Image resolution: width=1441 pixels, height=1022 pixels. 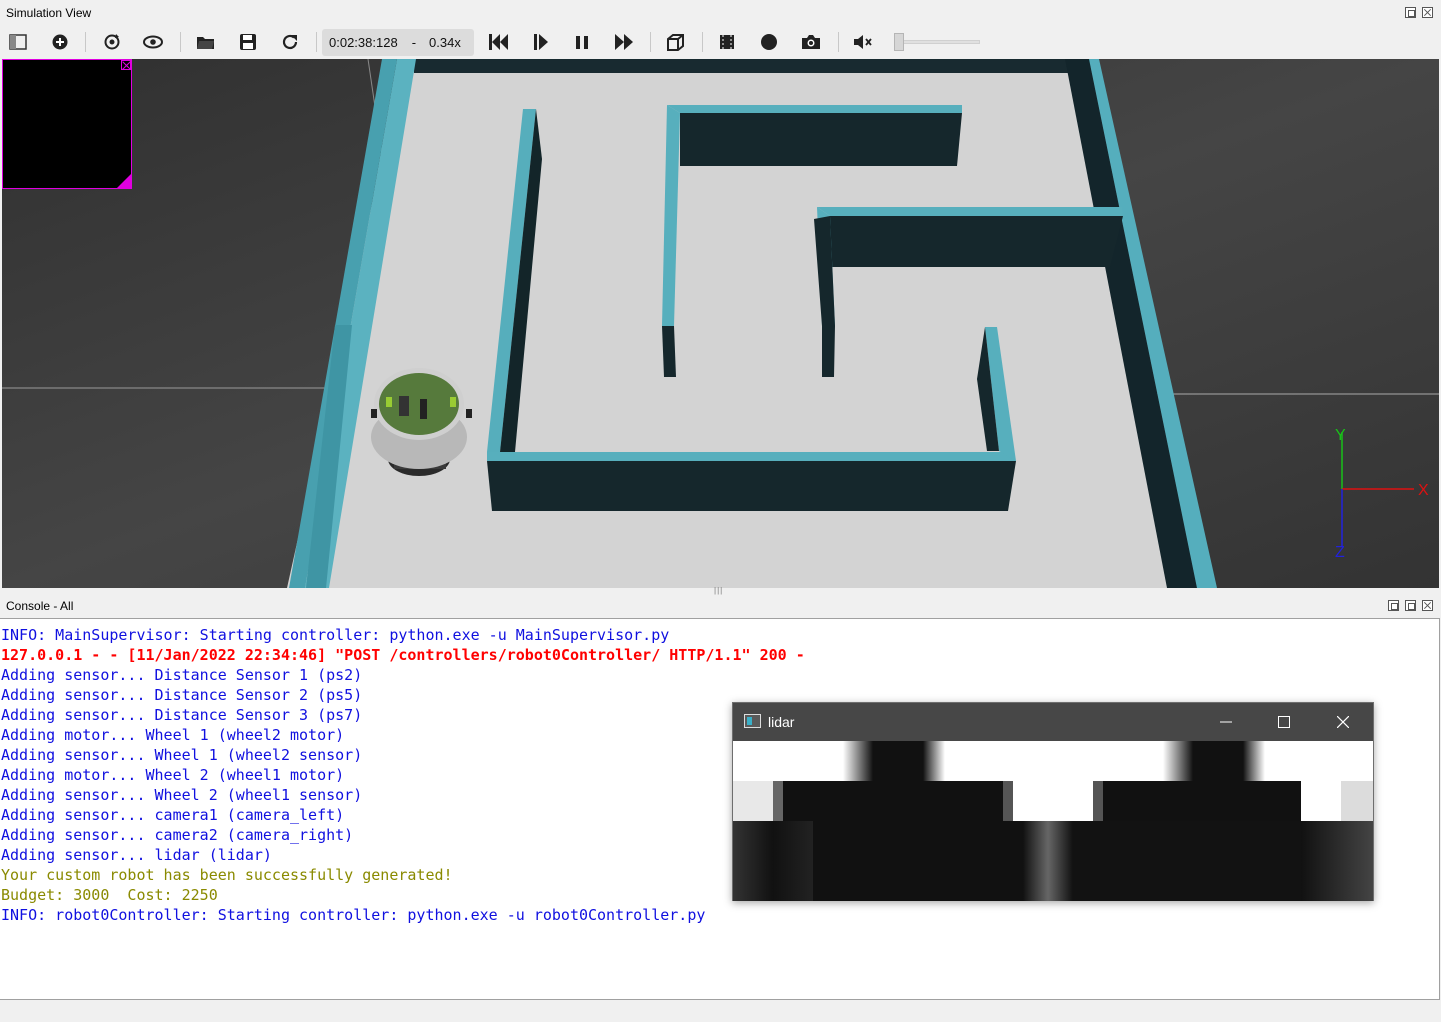 I want to click on step-icon, so click(x=541, y=42).